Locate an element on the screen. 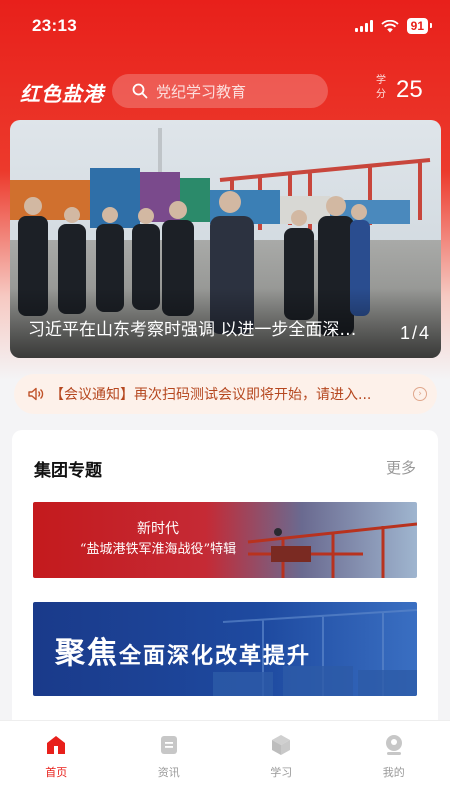  section-title: 集团专题 is located at coordinates (68, 471).